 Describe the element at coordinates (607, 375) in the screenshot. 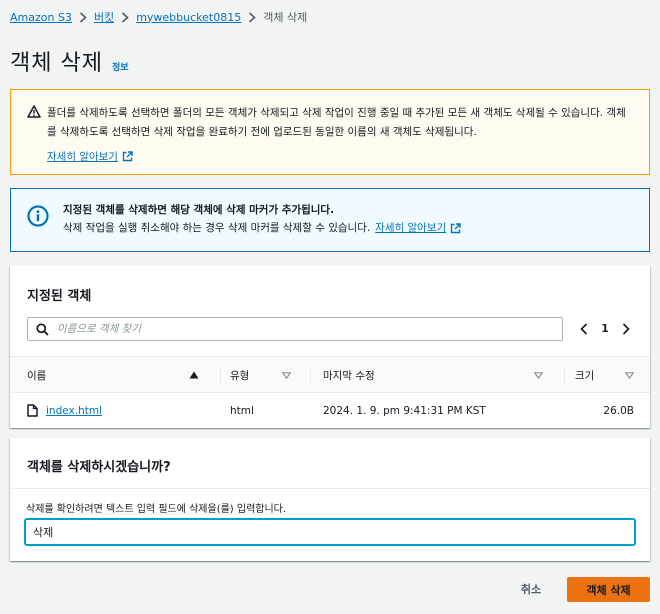

I see `column-header-size: 크기` at that location.